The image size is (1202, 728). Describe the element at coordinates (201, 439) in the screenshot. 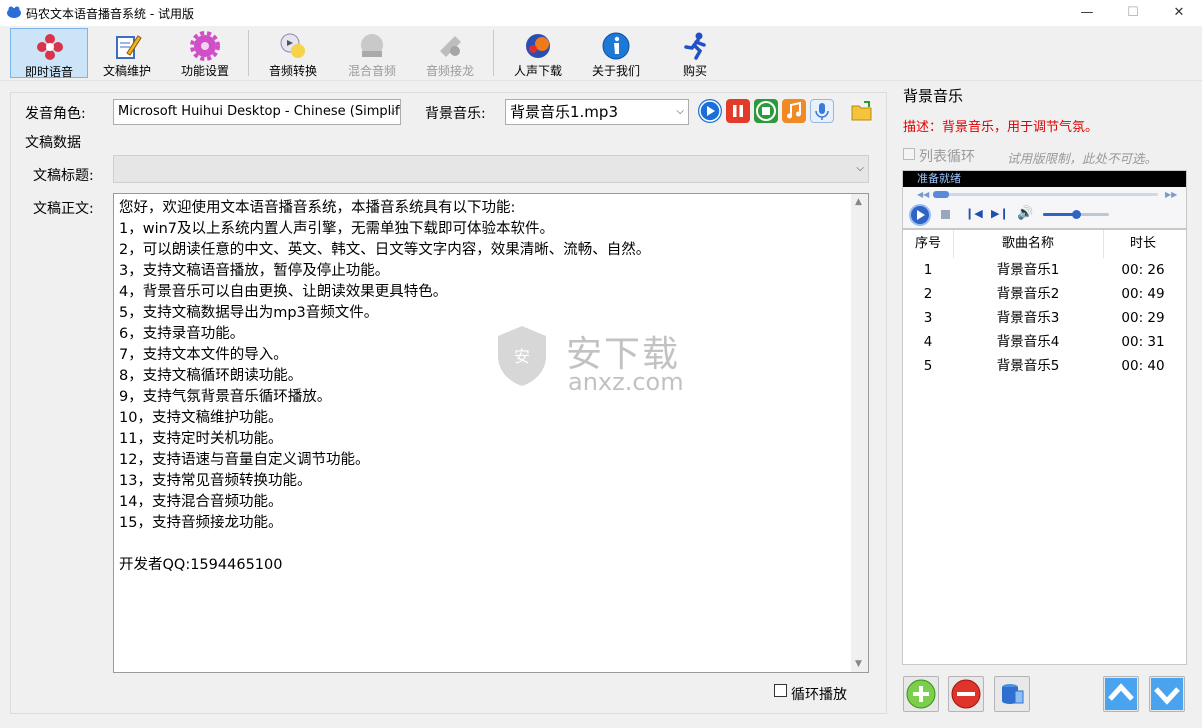

I see `doc-line: 11，支持定时关机功能。` at that location.